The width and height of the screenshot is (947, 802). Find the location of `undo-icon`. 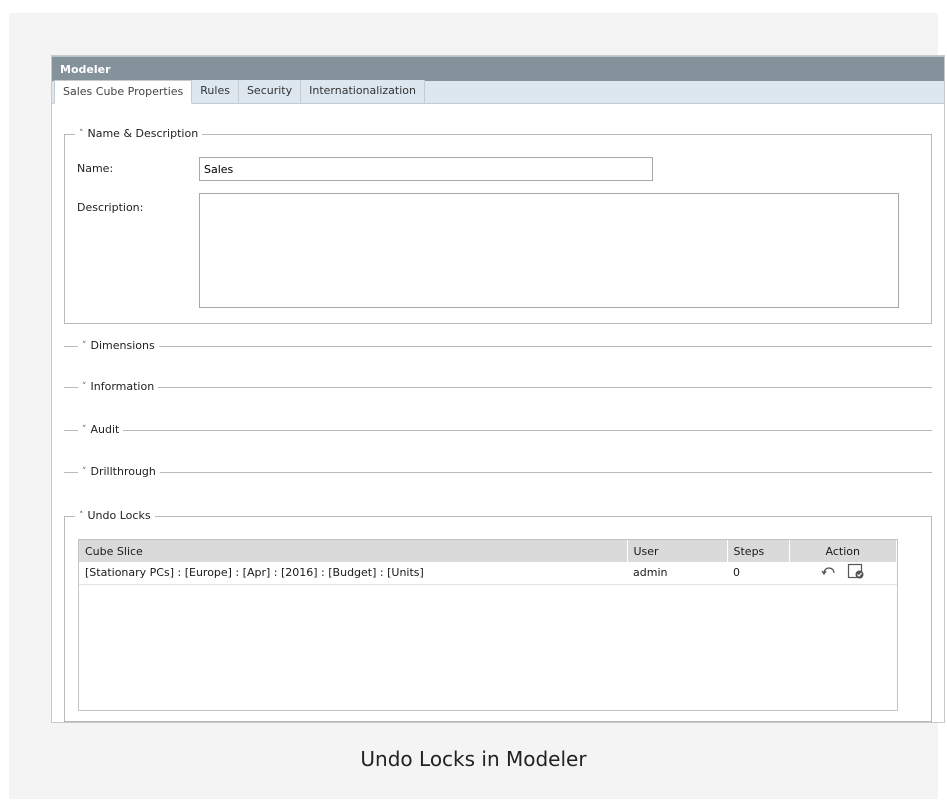

undo-icon is located at coordinates (829, 572).